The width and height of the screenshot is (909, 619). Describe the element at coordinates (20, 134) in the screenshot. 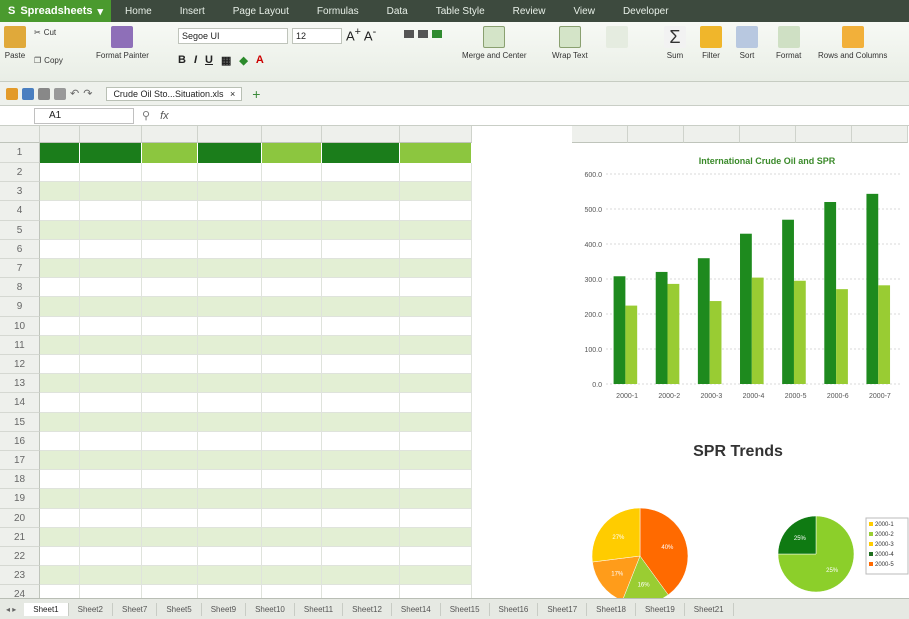

I see `select-all-corner` at that location.